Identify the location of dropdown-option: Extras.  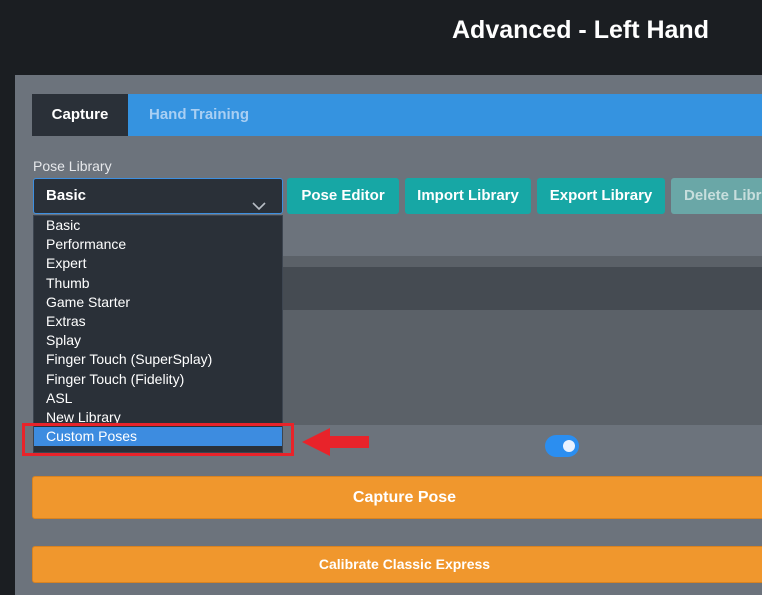
(158, 321).